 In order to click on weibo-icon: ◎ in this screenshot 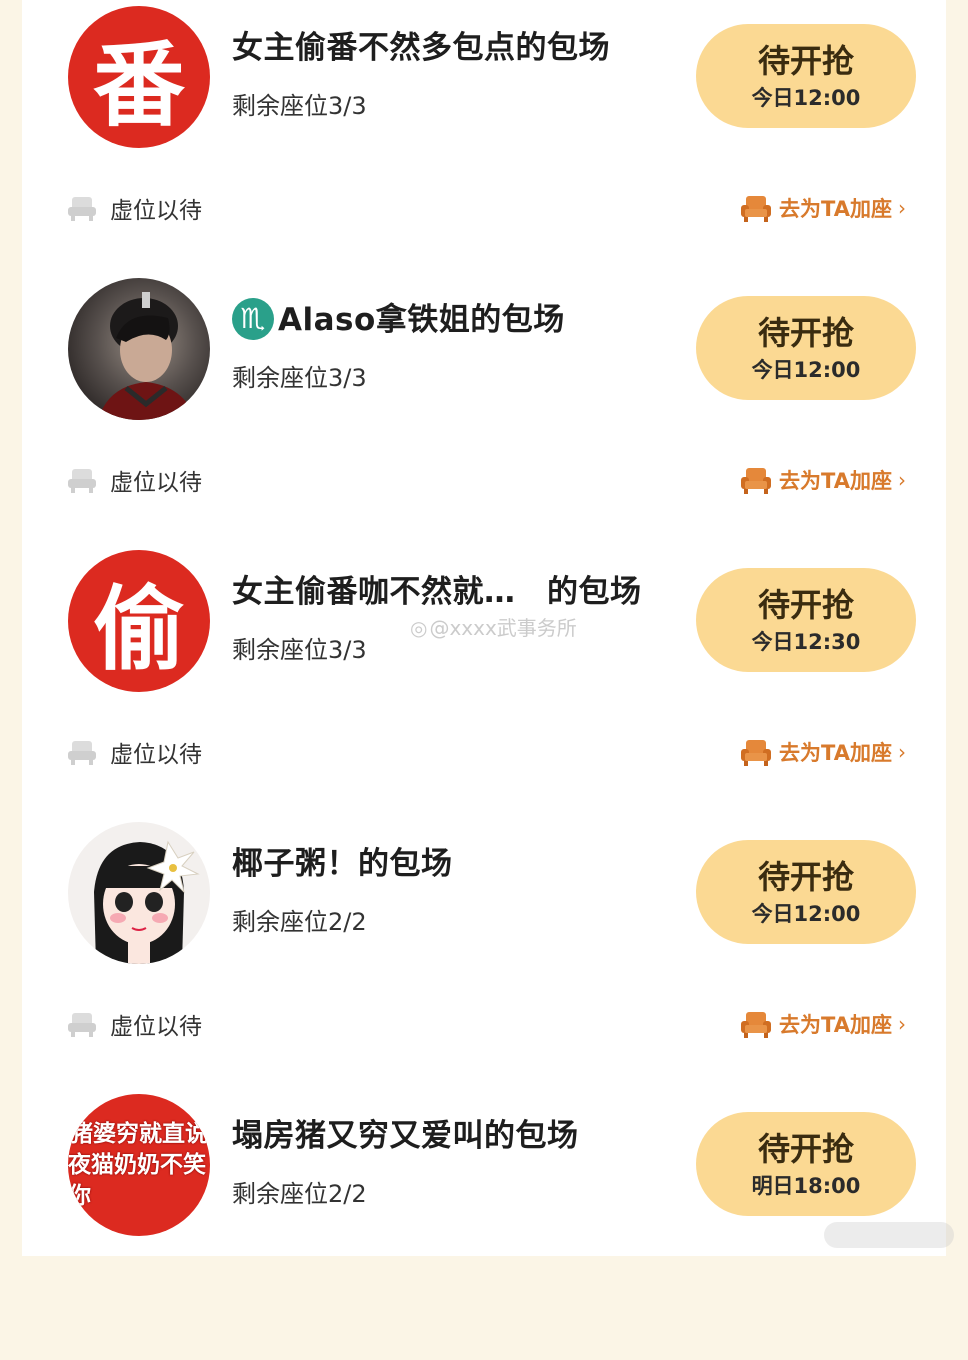, I will do `click(419, 628)`.